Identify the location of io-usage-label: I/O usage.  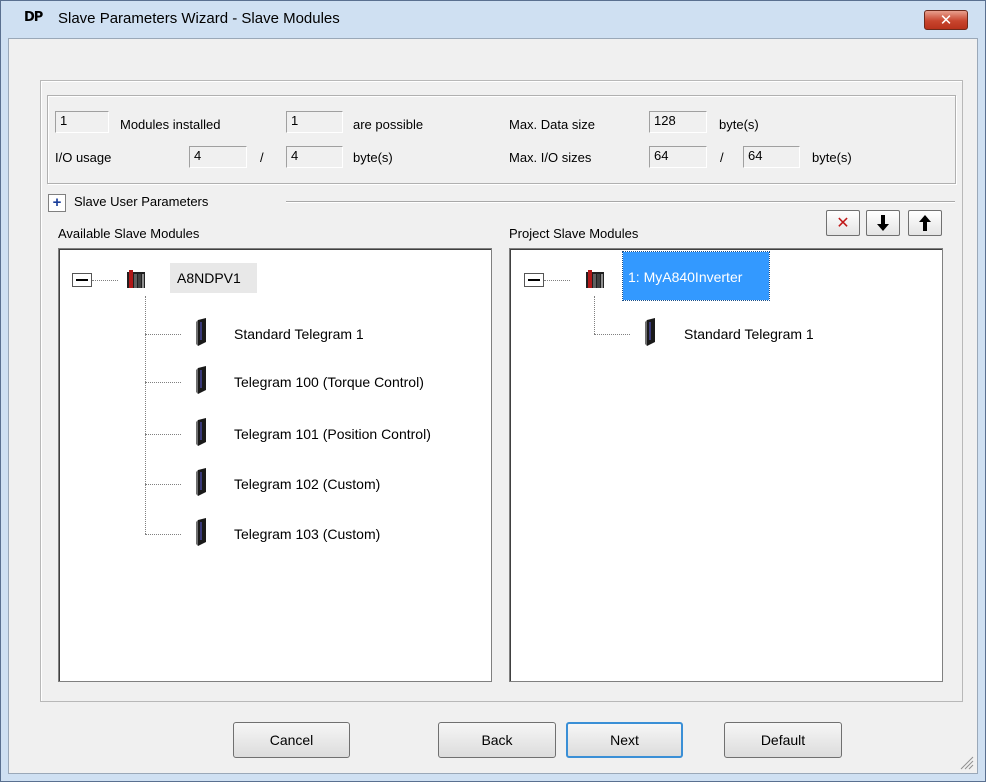
(83, 157).